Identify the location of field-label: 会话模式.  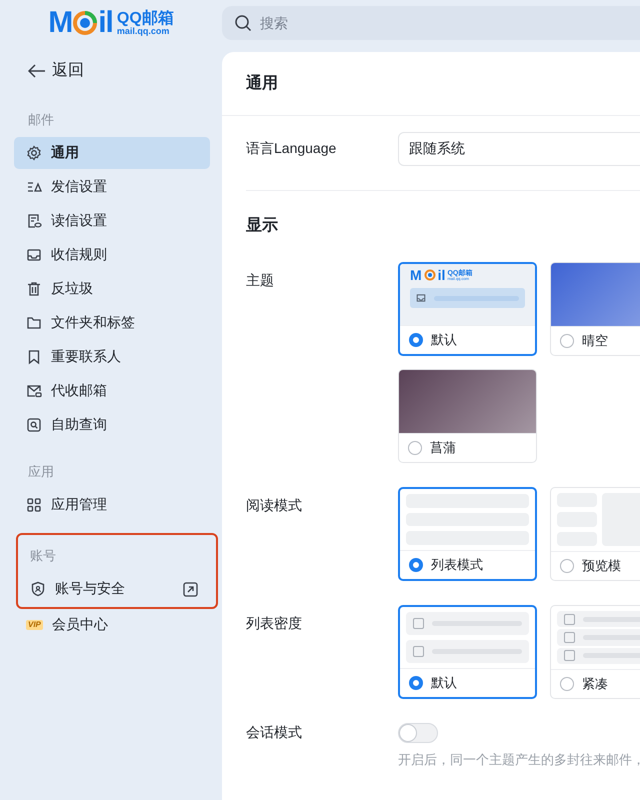
(274, 733).